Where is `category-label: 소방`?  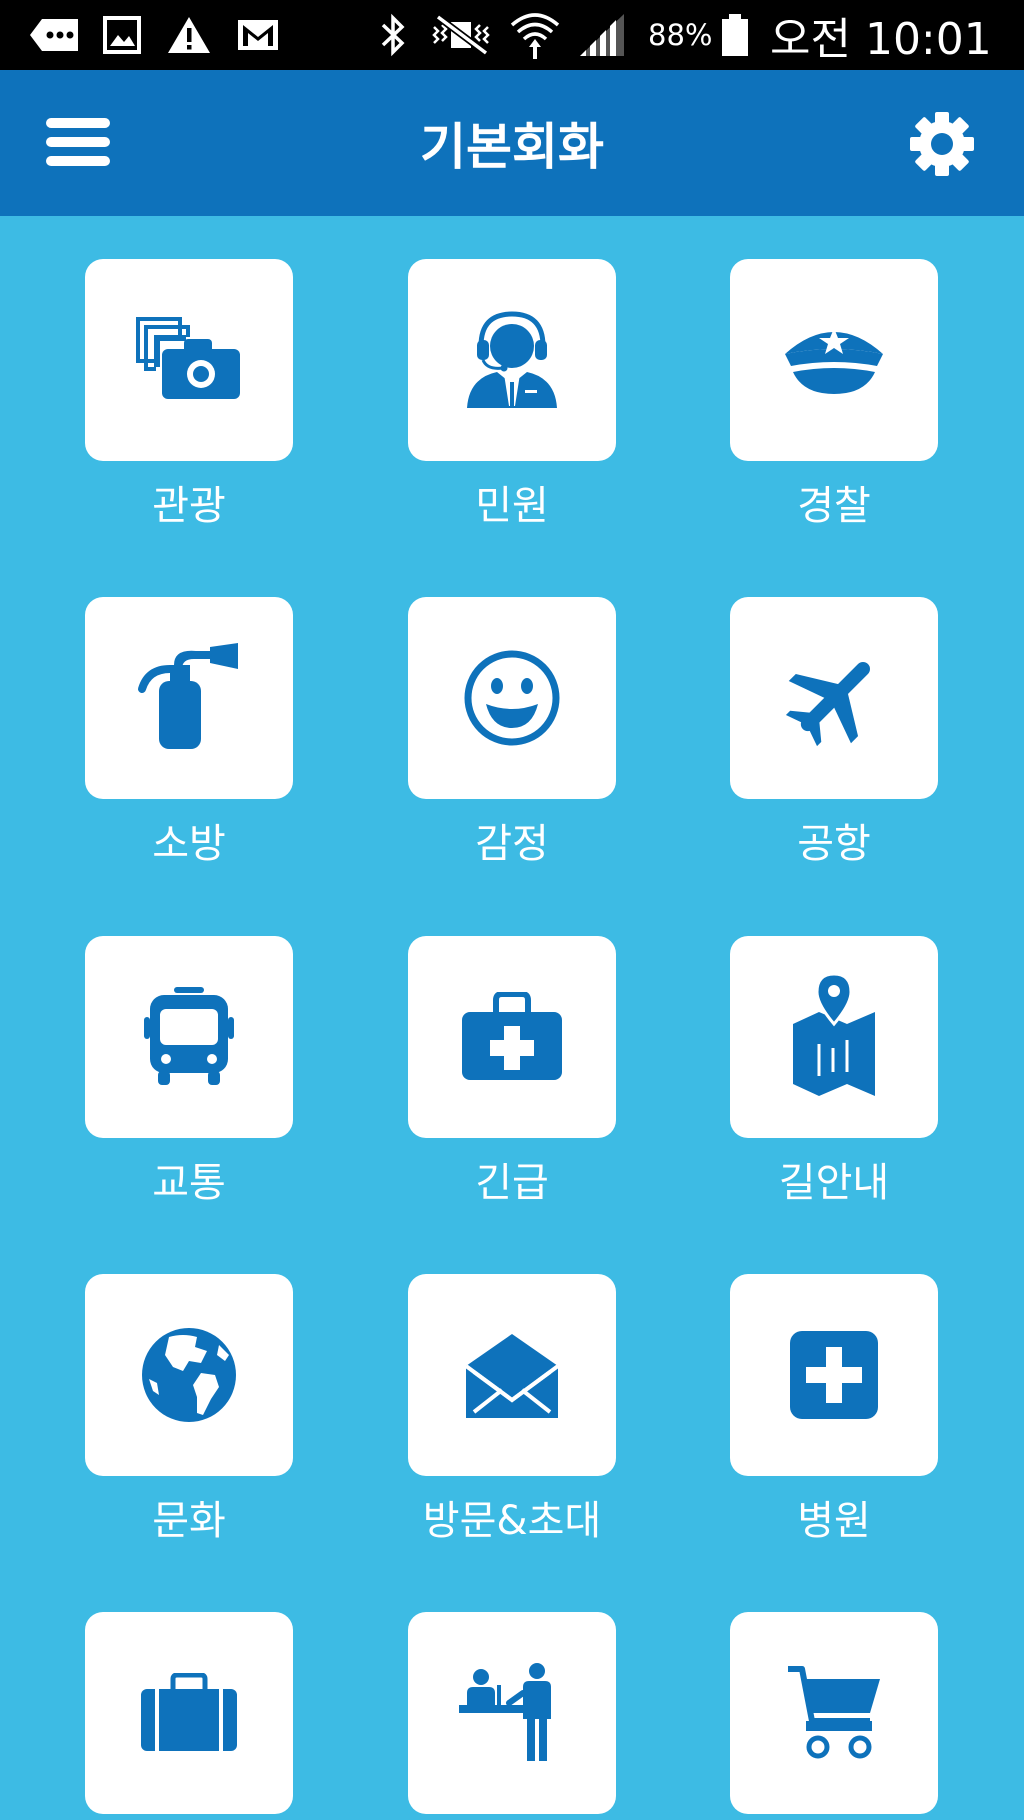
category-label: 소방 is located at coordinates (189, 844).